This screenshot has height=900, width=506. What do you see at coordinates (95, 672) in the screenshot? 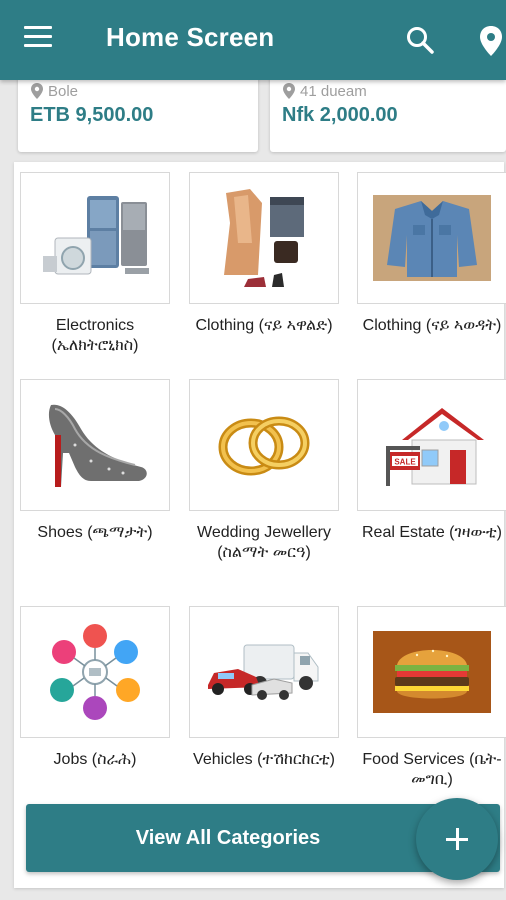
I see `jobs-image` at bounding box center [95, 672].